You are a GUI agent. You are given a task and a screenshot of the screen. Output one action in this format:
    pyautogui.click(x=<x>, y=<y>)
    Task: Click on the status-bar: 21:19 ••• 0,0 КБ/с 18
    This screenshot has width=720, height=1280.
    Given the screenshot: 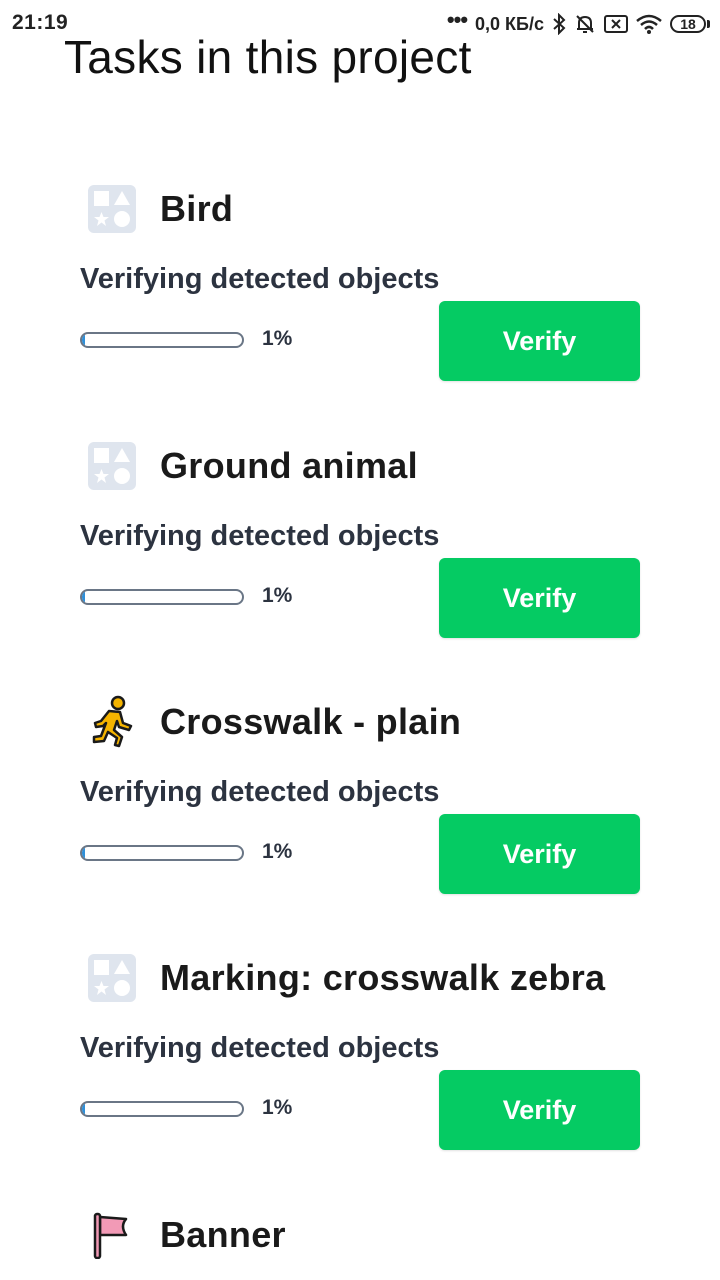 What is the action you would take?
    pyautogui.click(x=360, y=24)
    